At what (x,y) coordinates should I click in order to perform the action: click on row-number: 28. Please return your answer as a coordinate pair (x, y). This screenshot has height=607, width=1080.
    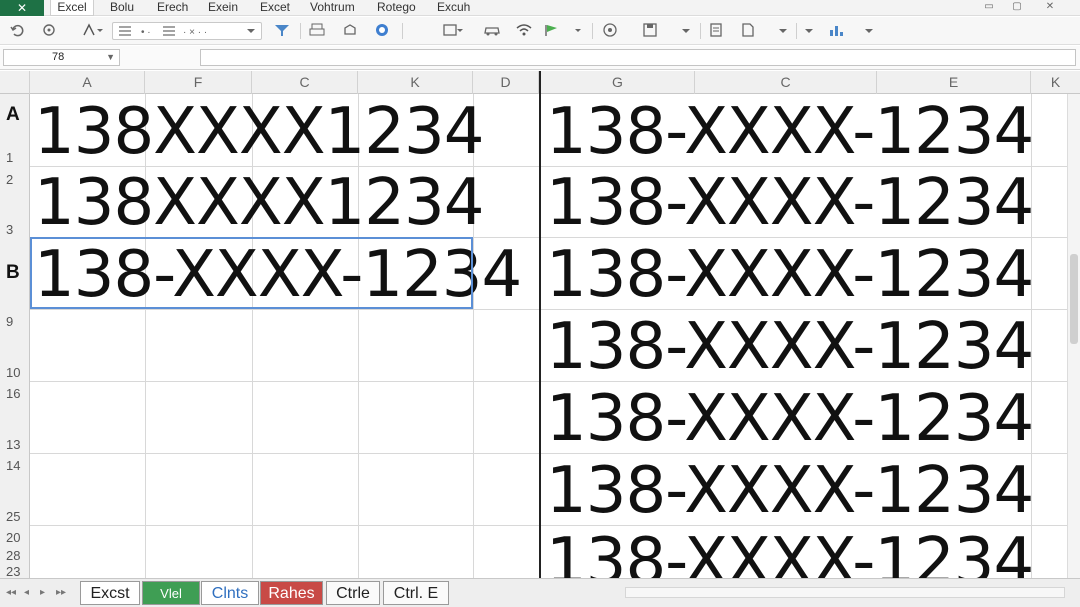
    Looking at the image, I should click on (13, 555).